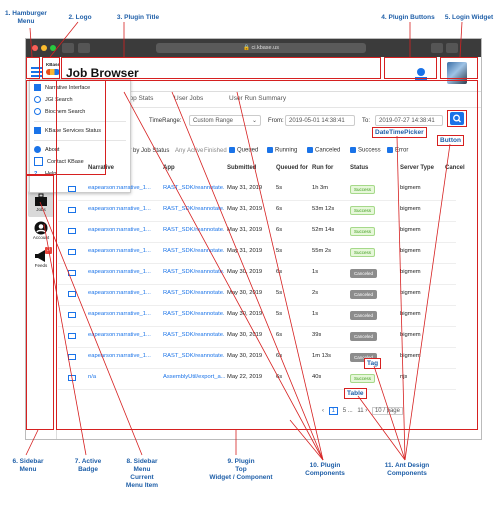 This screenshot has height=507, width=500. I want to click on browser-titlebar: 🔒 ci.kbase.us, so click(253, 48).